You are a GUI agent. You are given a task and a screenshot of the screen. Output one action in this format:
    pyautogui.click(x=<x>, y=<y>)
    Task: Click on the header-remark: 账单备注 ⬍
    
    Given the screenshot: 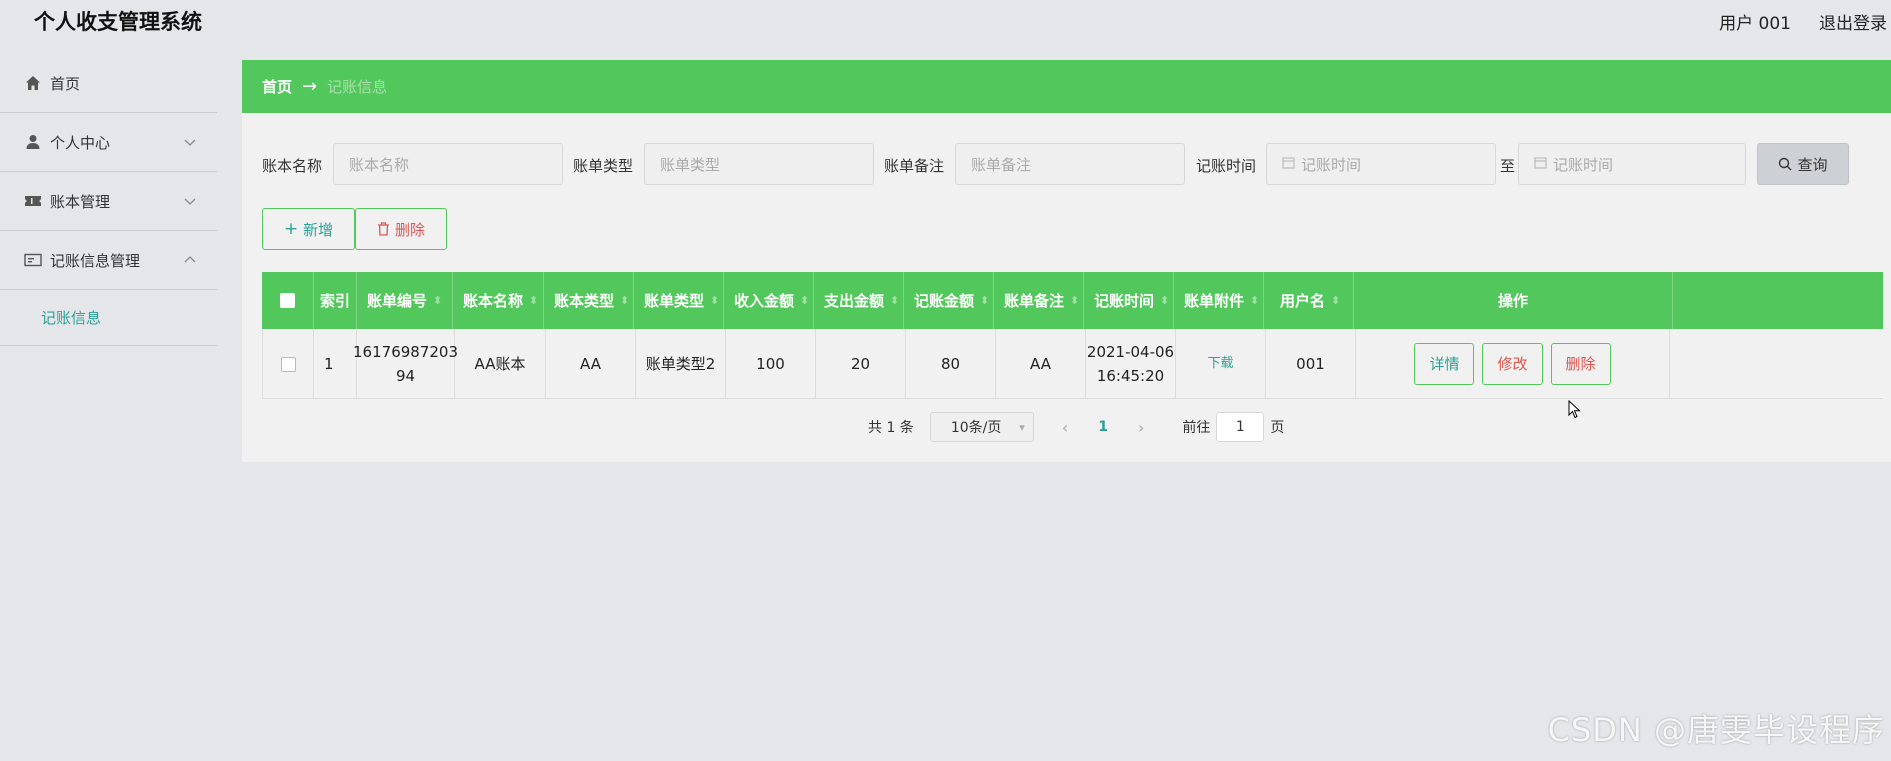 What is the action you would take?
    pyautogui.click(x=1039, y=300)
    